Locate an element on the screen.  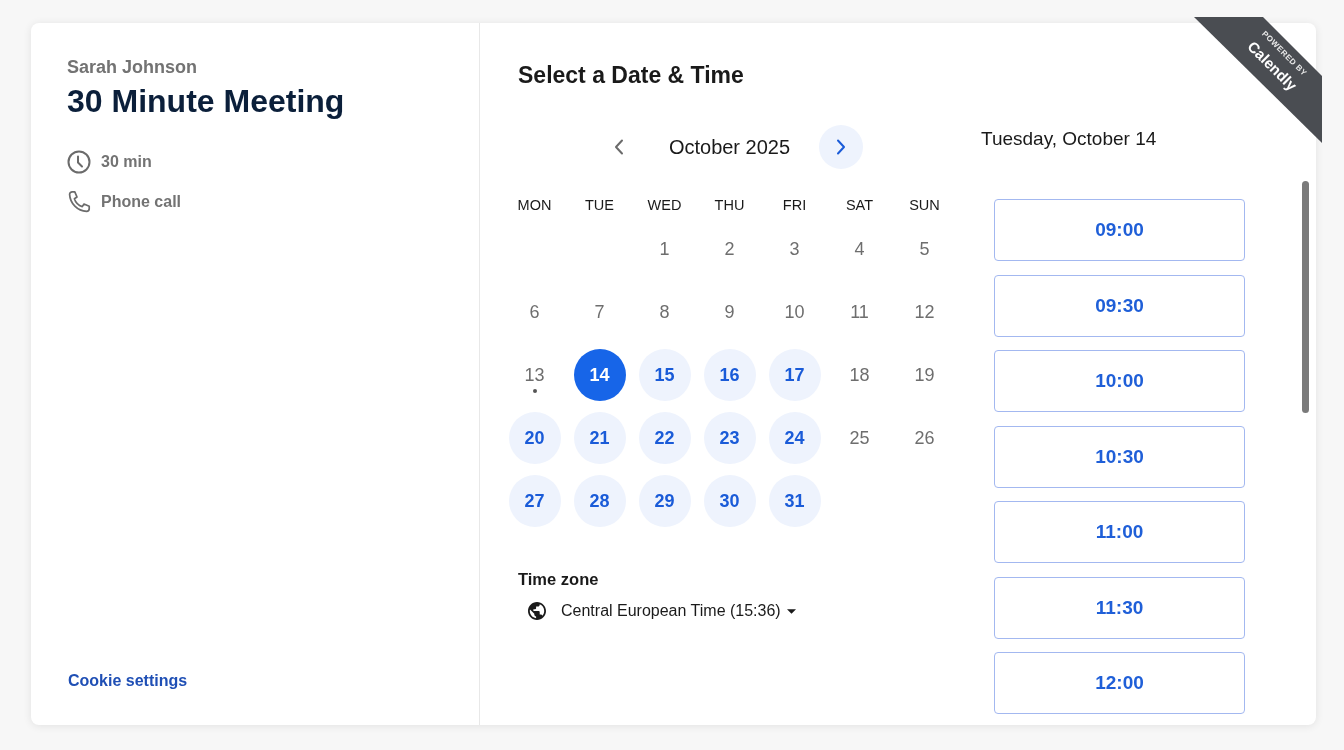
weekday-label: SAT is located at coordinates (859, 205).